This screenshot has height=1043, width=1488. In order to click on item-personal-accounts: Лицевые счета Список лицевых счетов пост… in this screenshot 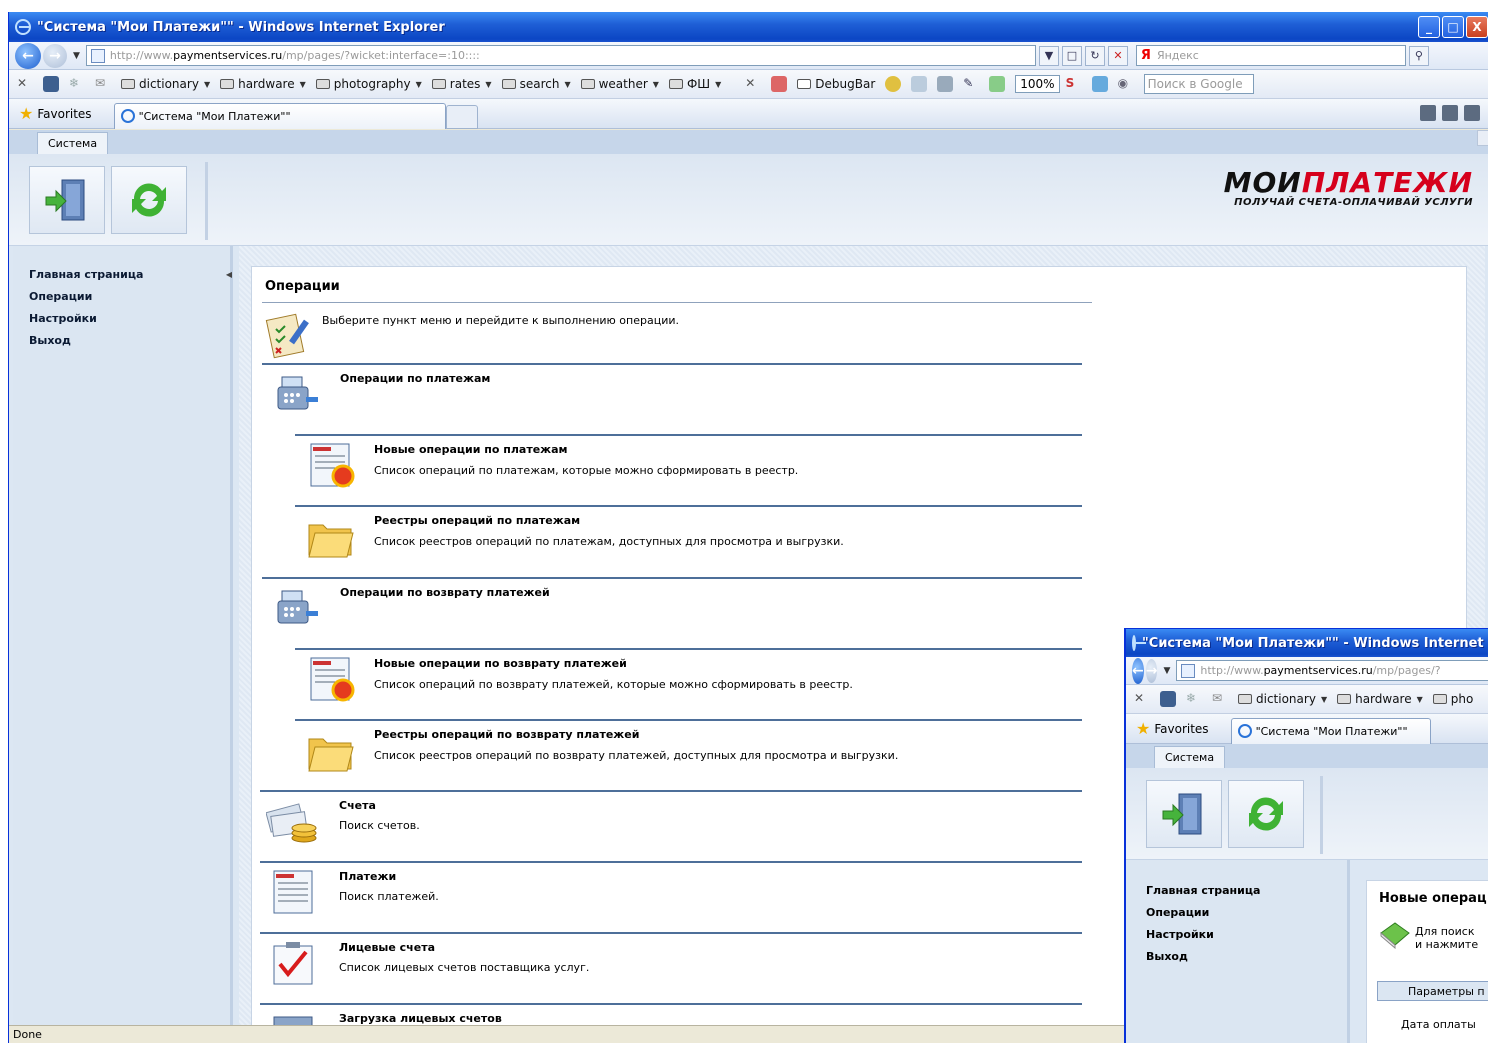, I will do `click(671, 967)`.